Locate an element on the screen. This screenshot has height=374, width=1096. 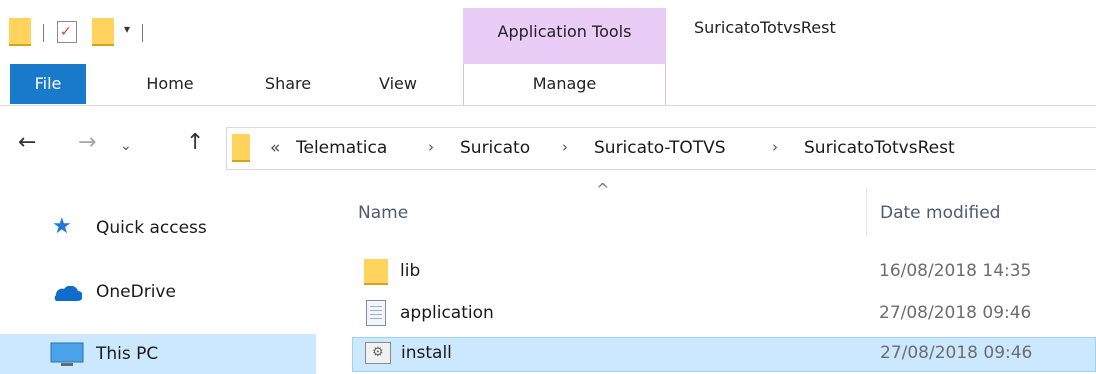
breadcrumb-suricato-totvs: Suricato-TOTVS is located at coordinates (660, 148).